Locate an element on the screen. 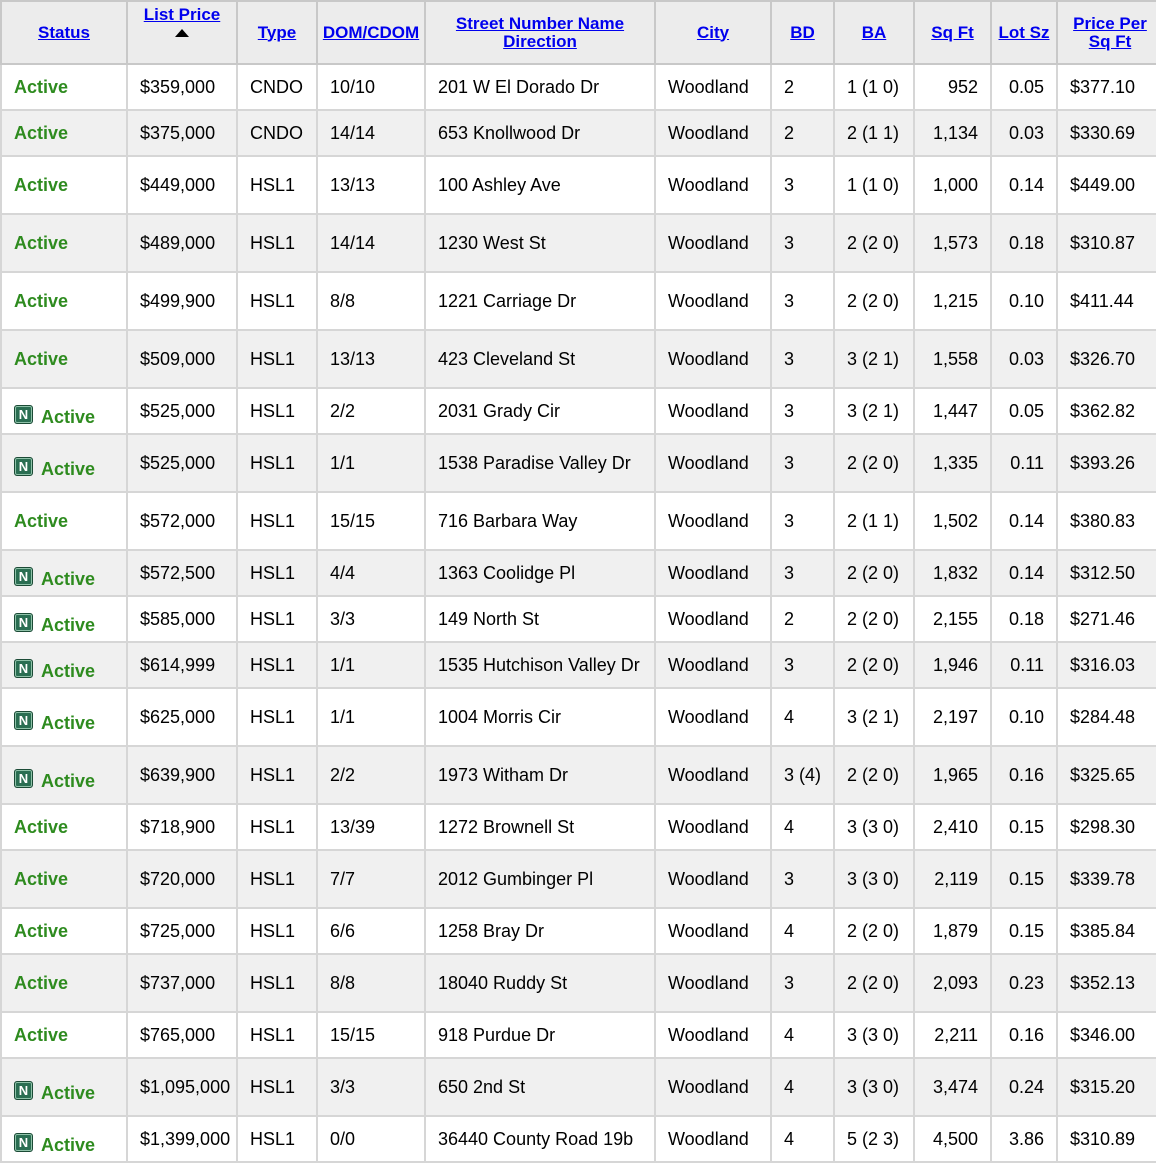 Image resolution: width=1156 pixels, height=1163 pixels. sort-link-status: Status is located at coordinates (64, 32).